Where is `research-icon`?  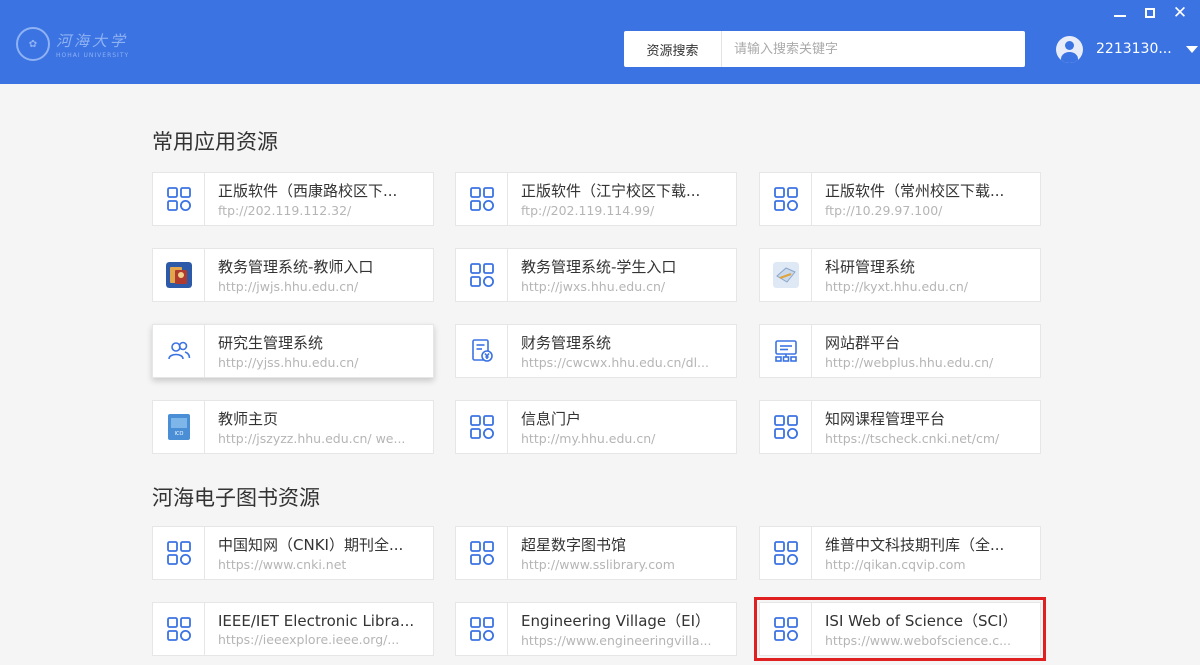 research-icon is located at coordinates (786, 275).